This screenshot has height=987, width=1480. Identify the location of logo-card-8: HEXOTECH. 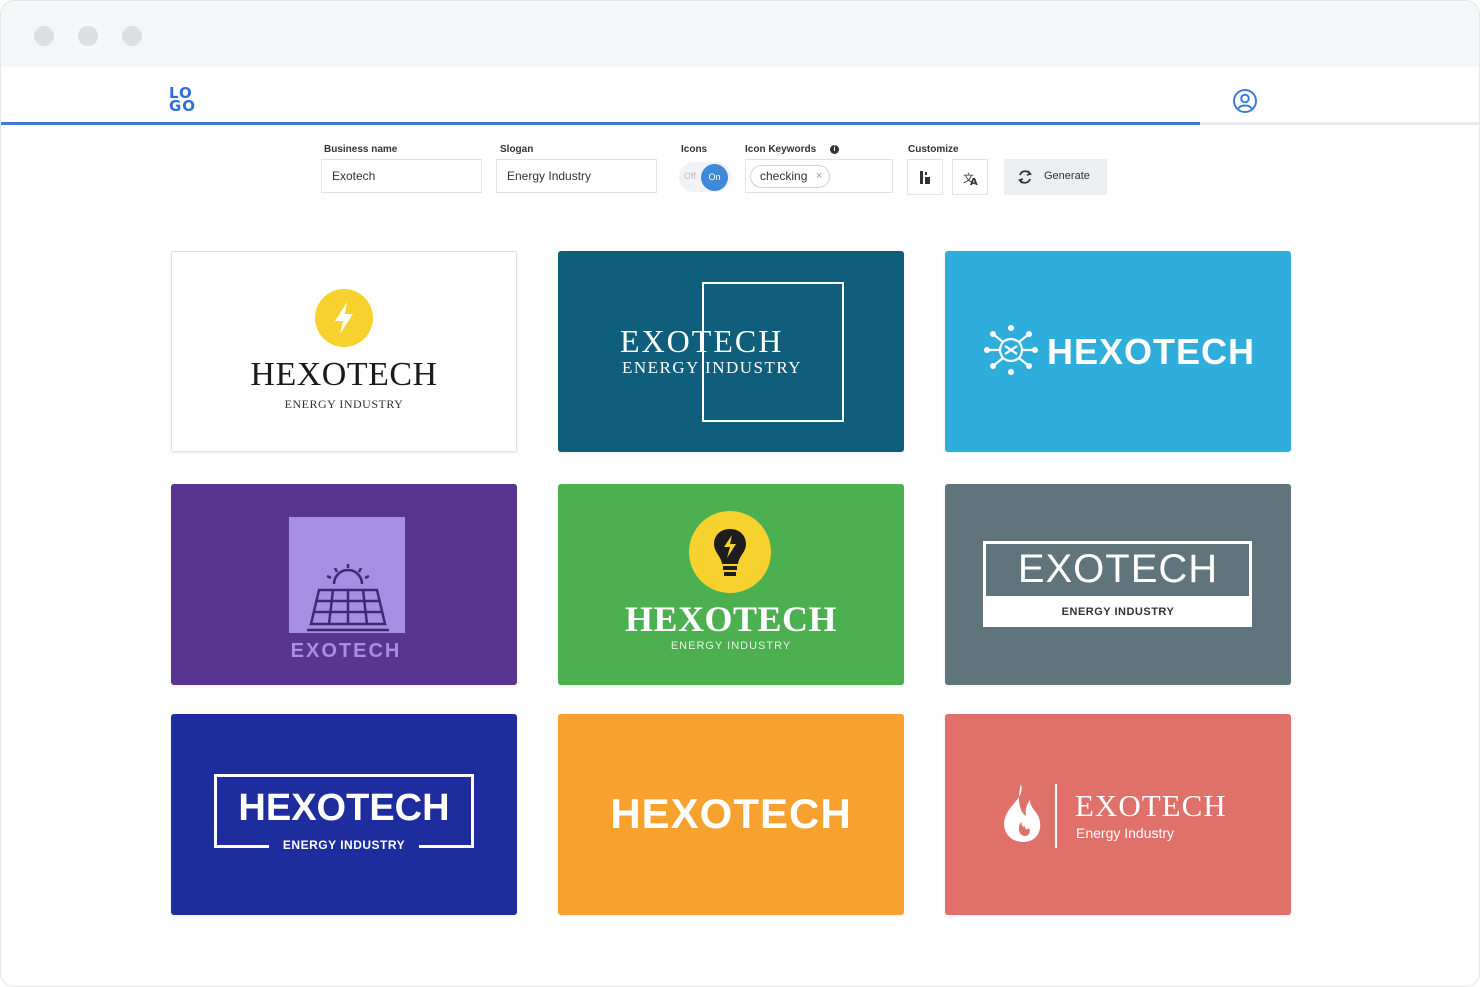
(731, 814).